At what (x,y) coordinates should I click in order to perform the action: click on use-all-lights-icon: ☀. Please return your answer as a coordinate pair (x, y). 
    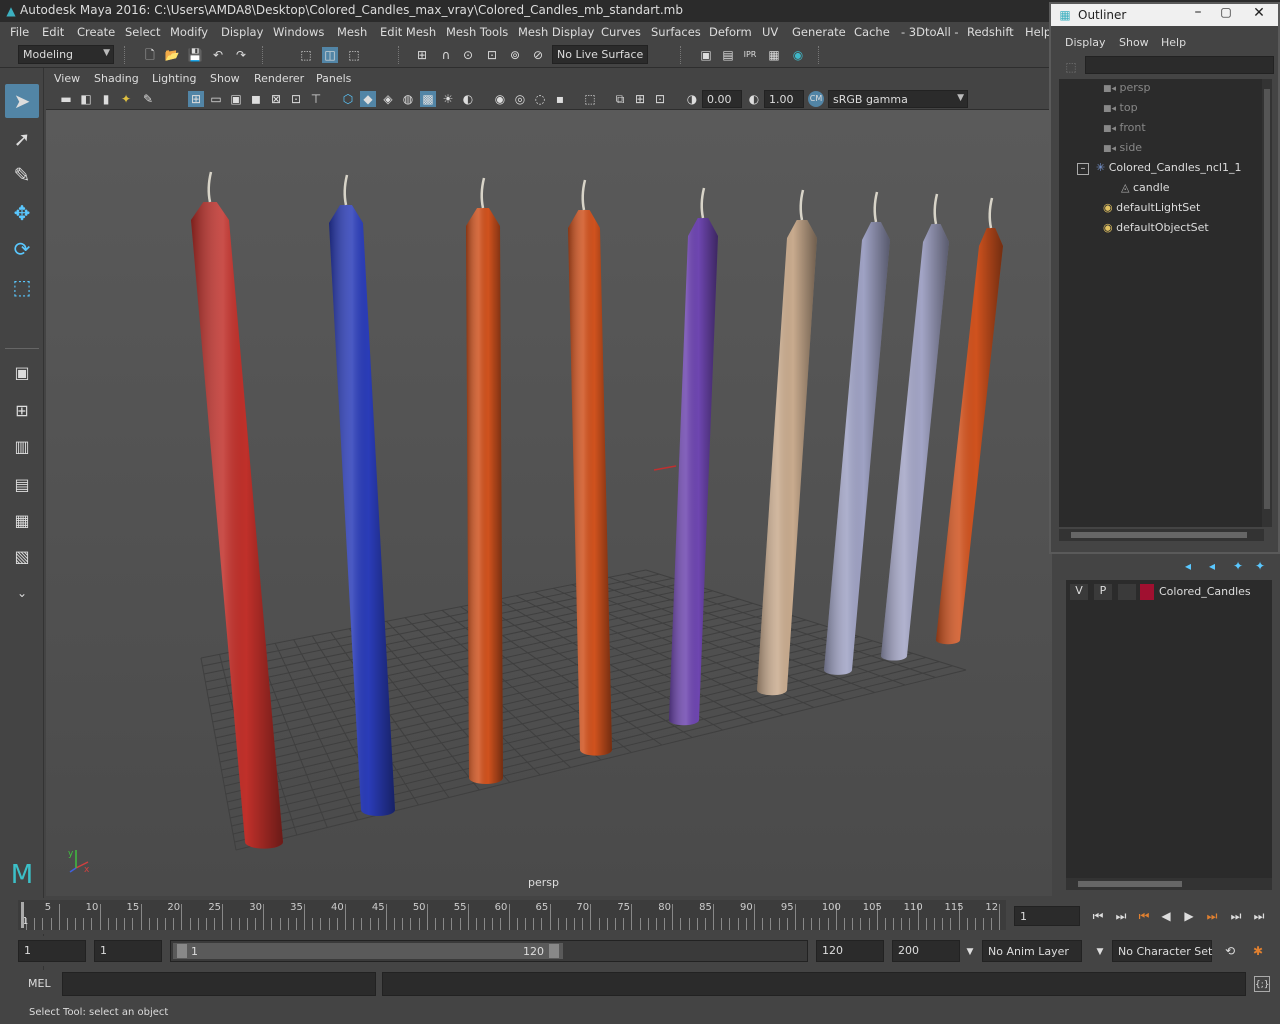
    Looking at the image, I should click on (448, 99).